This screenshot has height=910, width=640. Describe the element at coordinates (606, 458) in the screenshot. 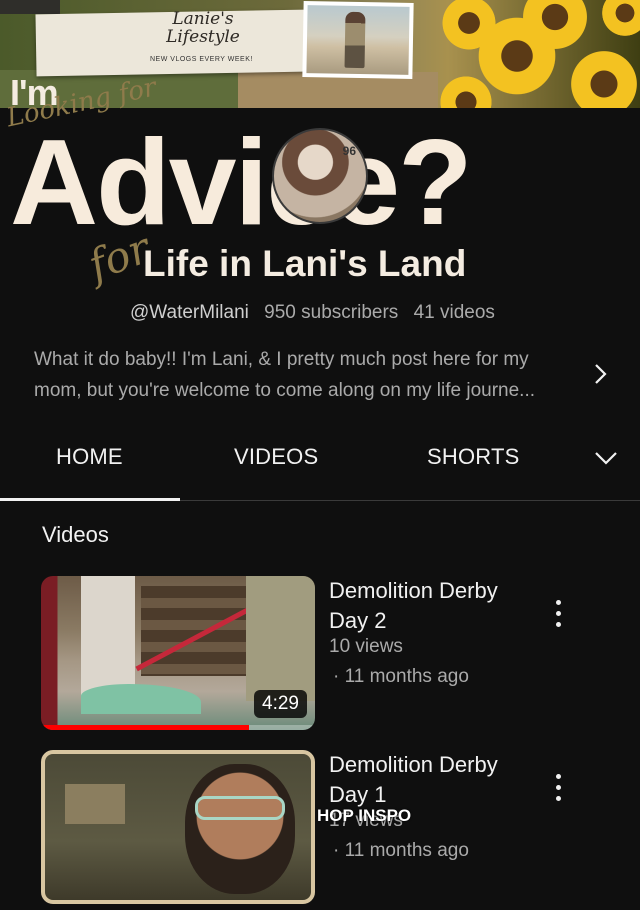

I see `chevron-down-icon` at that location.